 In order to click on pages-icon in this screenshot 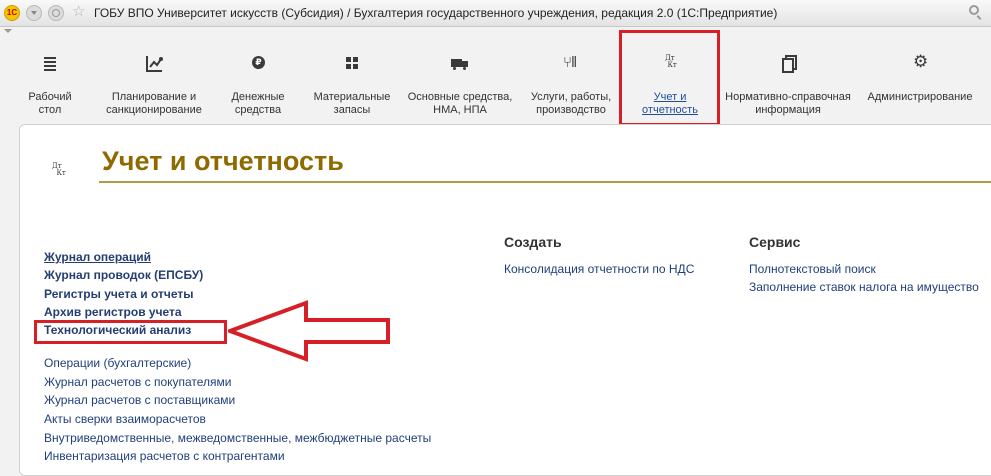, I will do `click(788, 64)`.